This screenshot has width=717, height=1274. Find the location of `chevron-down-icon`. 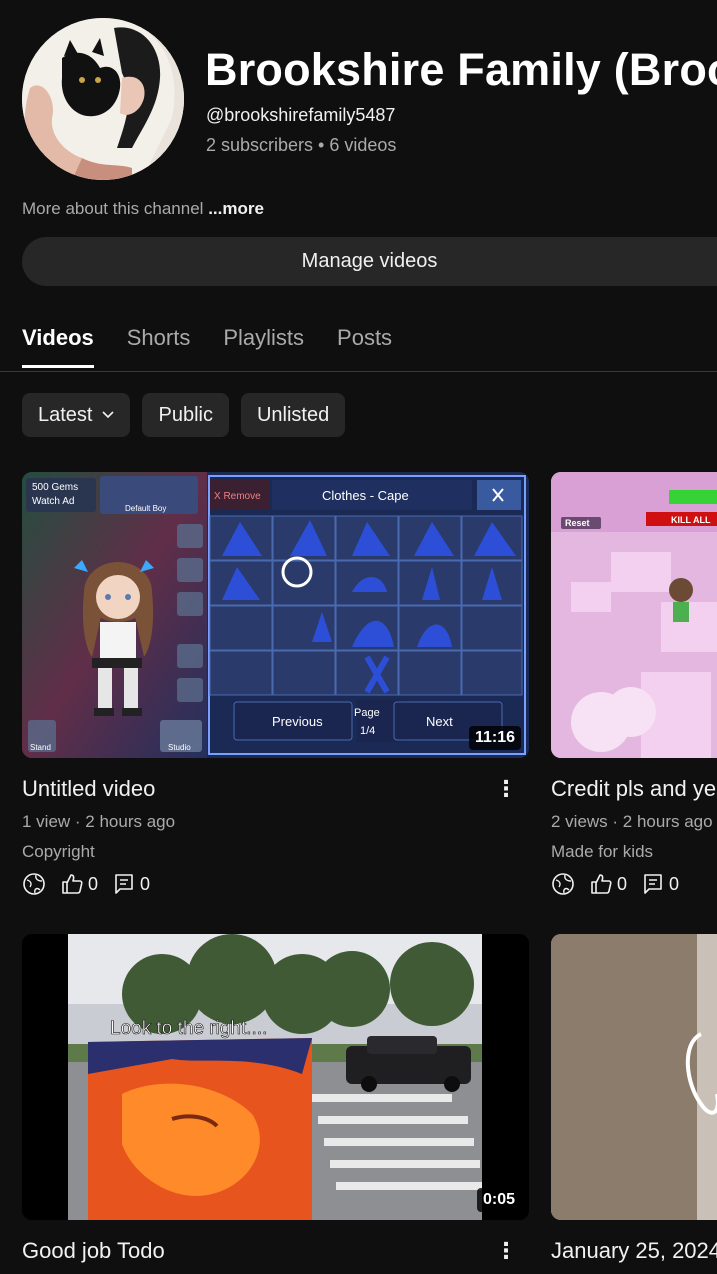

chevron-down-icon is located at coordinates (108, 415).